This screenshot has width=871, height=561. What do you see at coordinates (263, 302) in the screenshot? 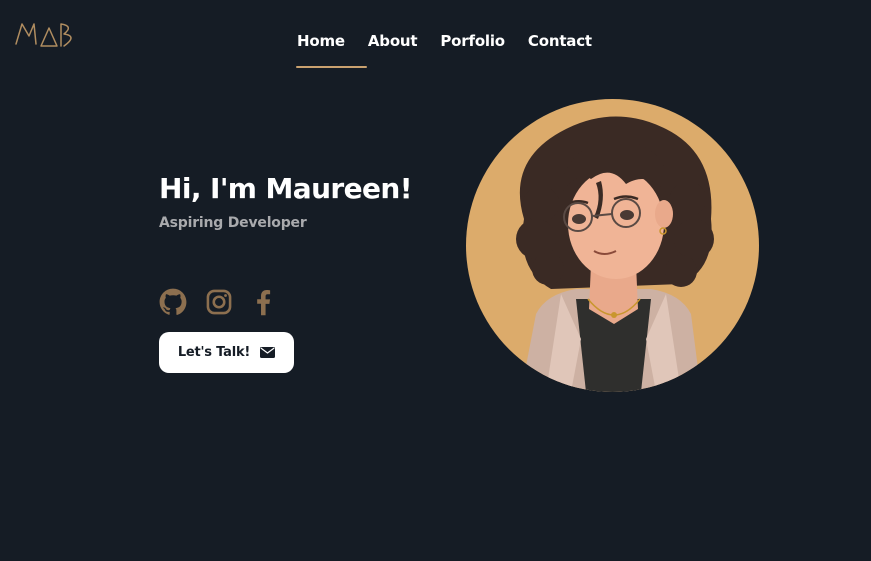
I see `facebook-icon` at bounding box center [263, 302].